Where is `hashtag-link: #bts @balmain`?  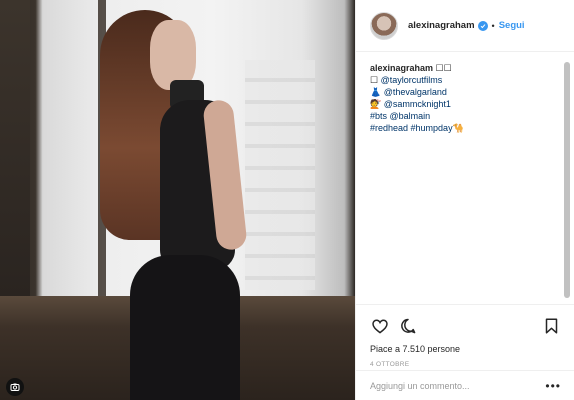
hashtag-link: #bts @balmain is located at coordinates (400, 116).